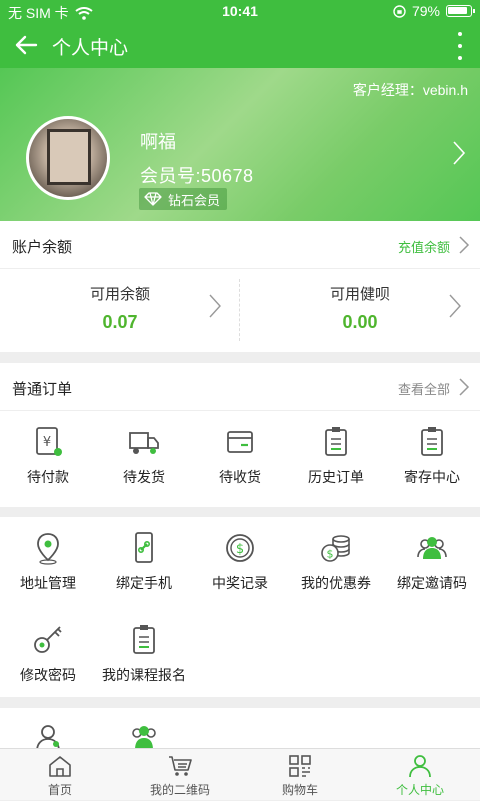 The image size is (480, 801). Describe the element at coordinates (26, 45) in the screenshot. I see `back-arrow-icon` at that location.